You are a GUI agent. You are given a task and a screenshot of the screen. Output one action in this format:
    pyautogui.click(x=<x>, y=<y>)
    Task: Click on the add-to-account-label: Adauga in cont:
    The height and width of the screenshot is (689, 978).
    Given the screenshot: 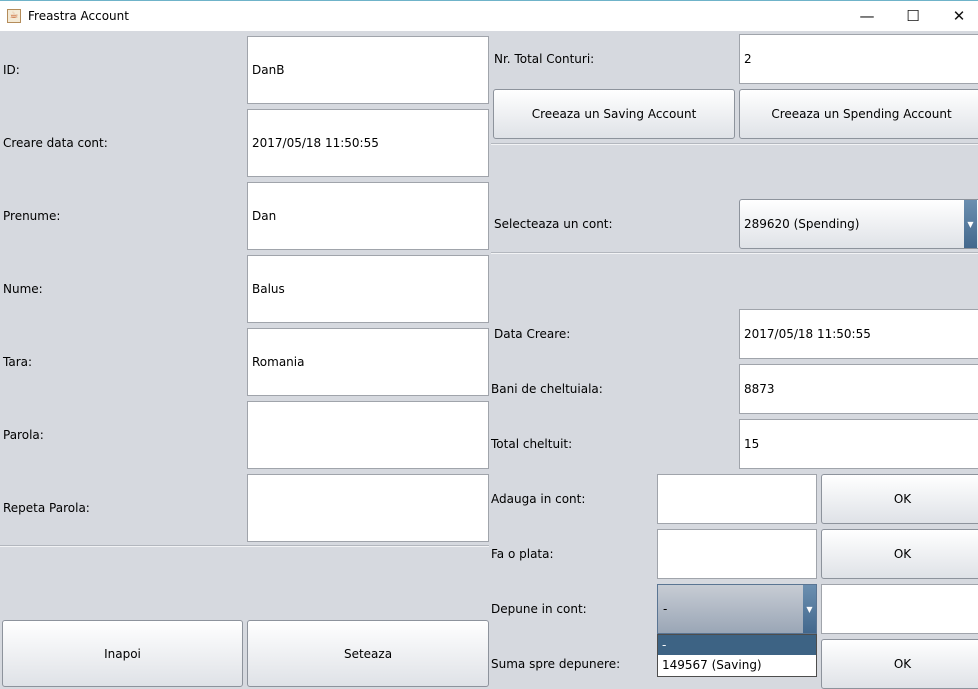 What is the action you would take?
    pyautogui.click(x=538, y=499)
    